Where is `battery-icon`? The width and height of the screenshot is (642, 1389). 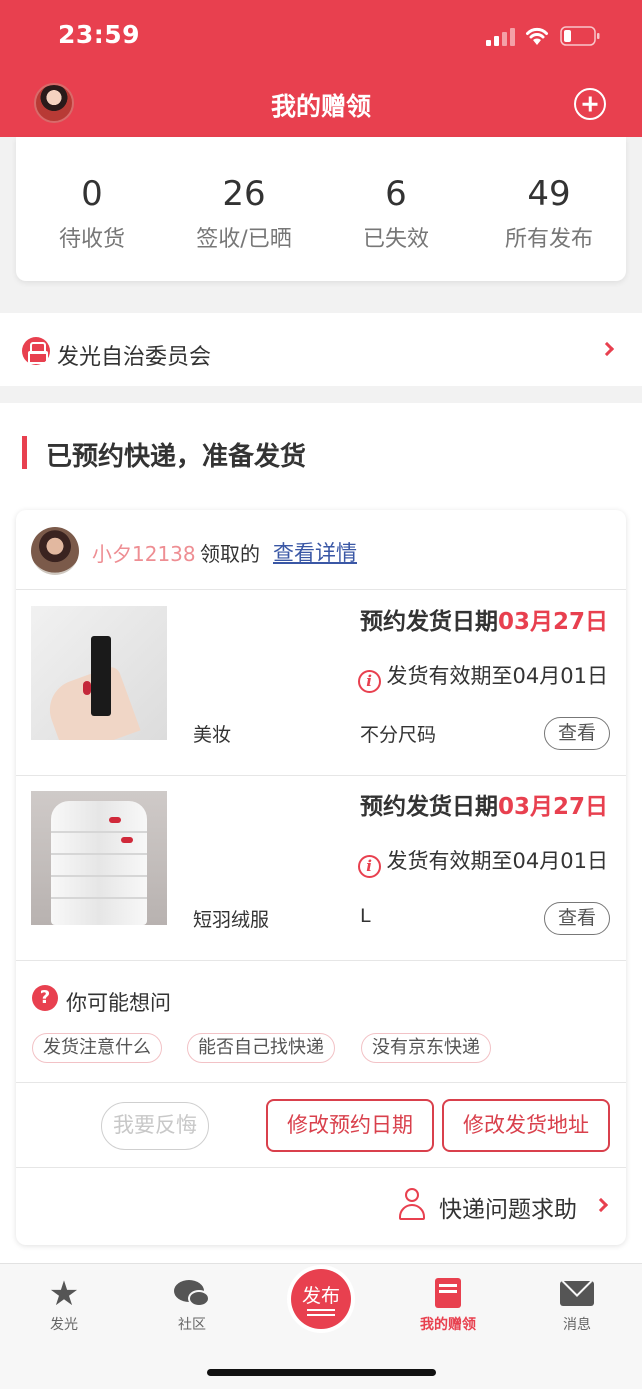
battery-icon is located at coordinates (580, 36).